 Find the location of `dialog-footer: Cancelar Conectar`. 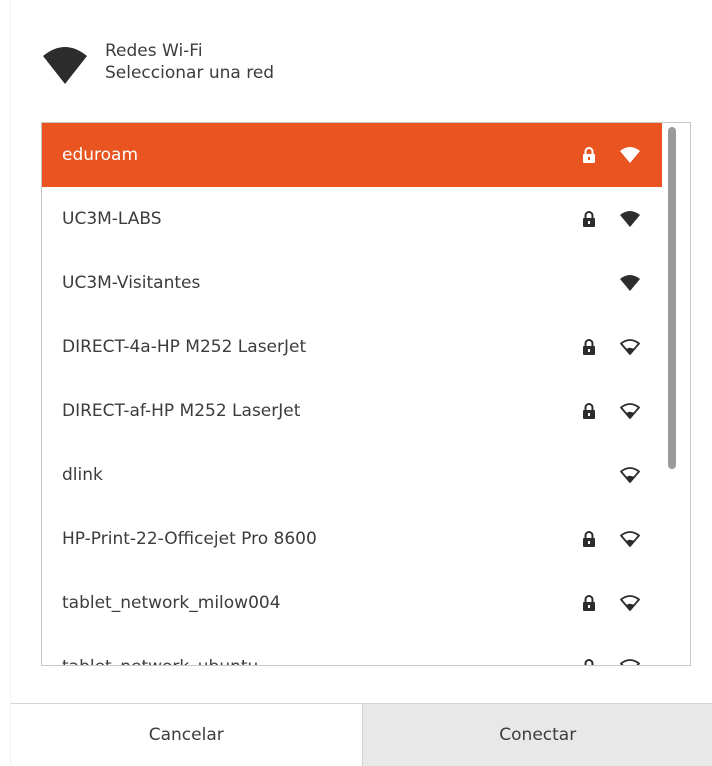

dialog-footer: Cancelar Conectar is located at coordinates (361, 734).